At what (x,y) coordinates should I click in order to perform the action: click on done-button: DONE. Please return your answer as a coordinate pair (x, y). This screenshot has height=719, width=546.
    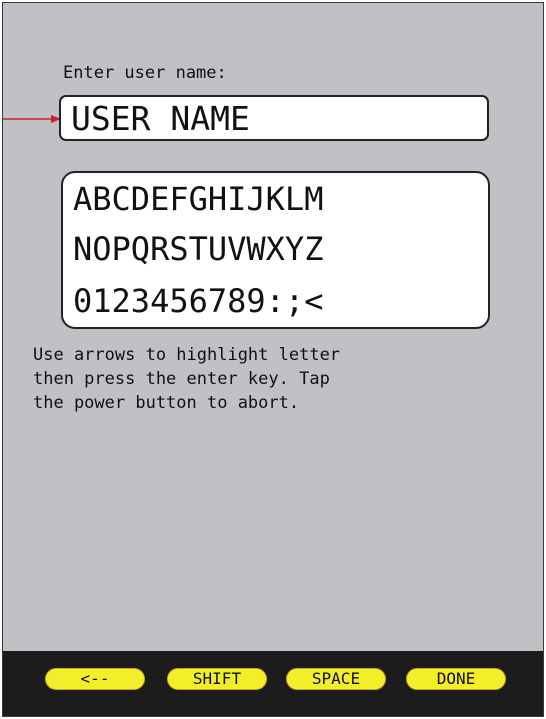
    Looking at the image, I should click on (456, 679).